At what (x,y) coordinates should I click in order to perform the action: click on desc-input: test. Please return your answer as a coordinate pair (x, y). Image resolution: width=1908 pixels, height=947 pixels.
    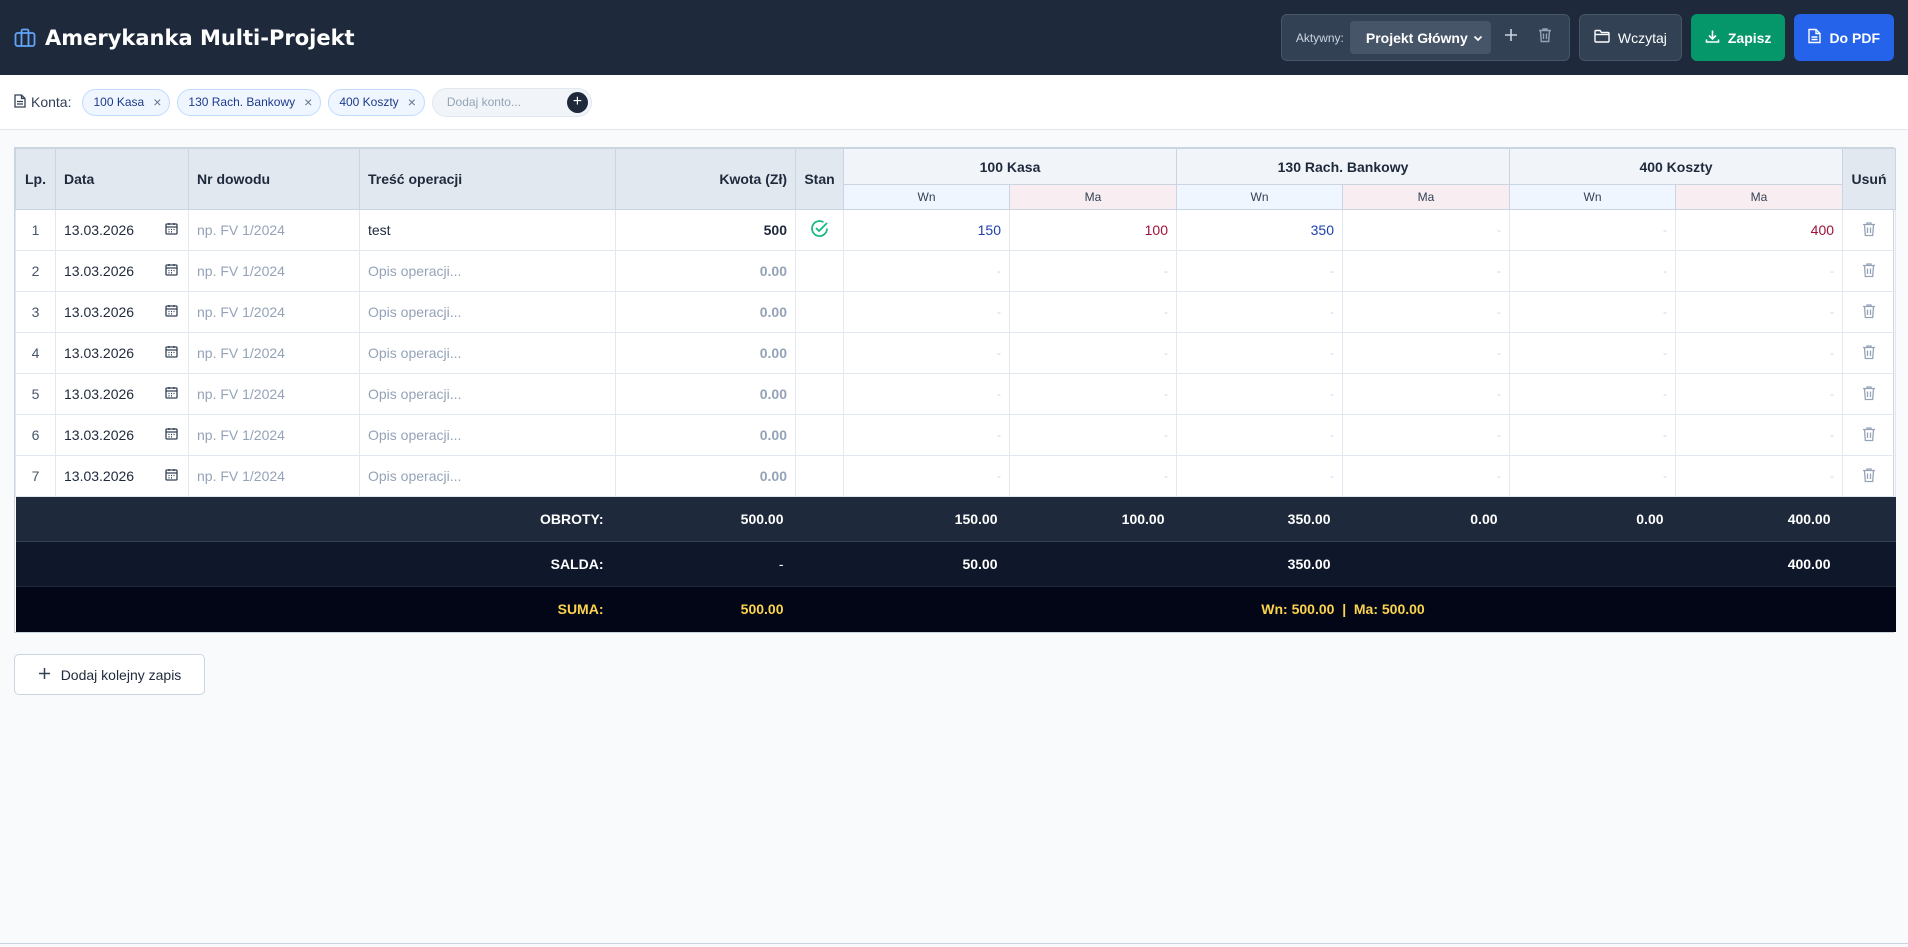
    Looking at the image, I should click on (487, 230).